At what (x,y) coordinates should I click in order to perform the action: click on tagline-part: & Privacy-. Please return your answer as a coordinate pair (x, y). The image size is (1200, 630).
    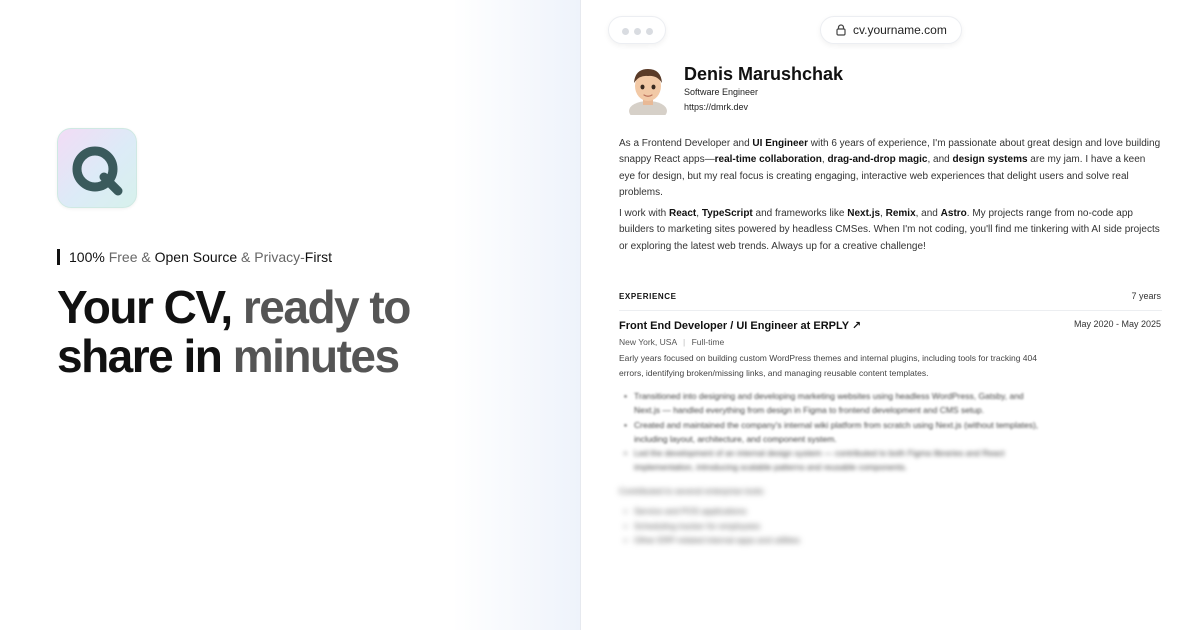
    Looking at the image, I should click on (271, 257).